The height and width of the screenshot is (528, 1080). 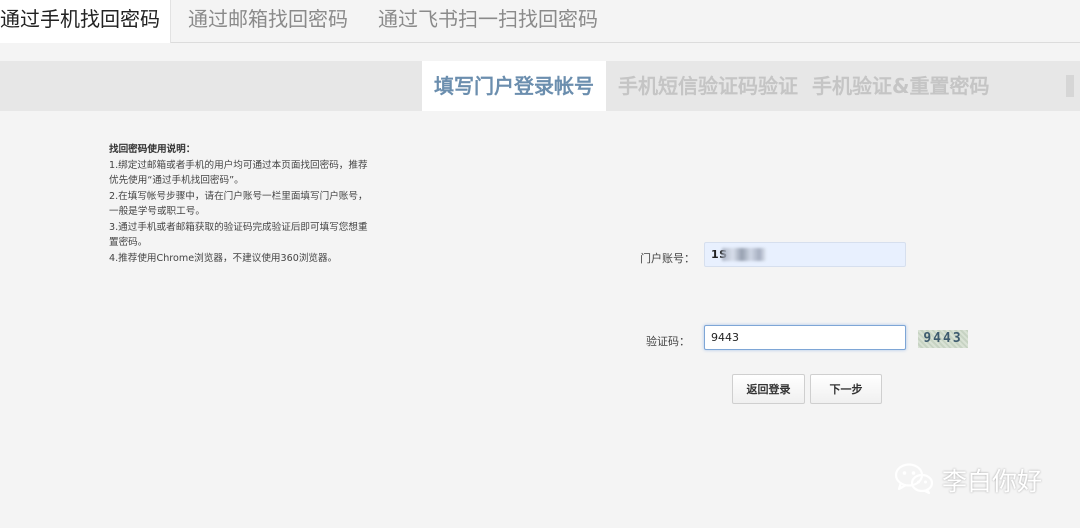 I want to click on wechat-icon, so click(x=914, y=480).